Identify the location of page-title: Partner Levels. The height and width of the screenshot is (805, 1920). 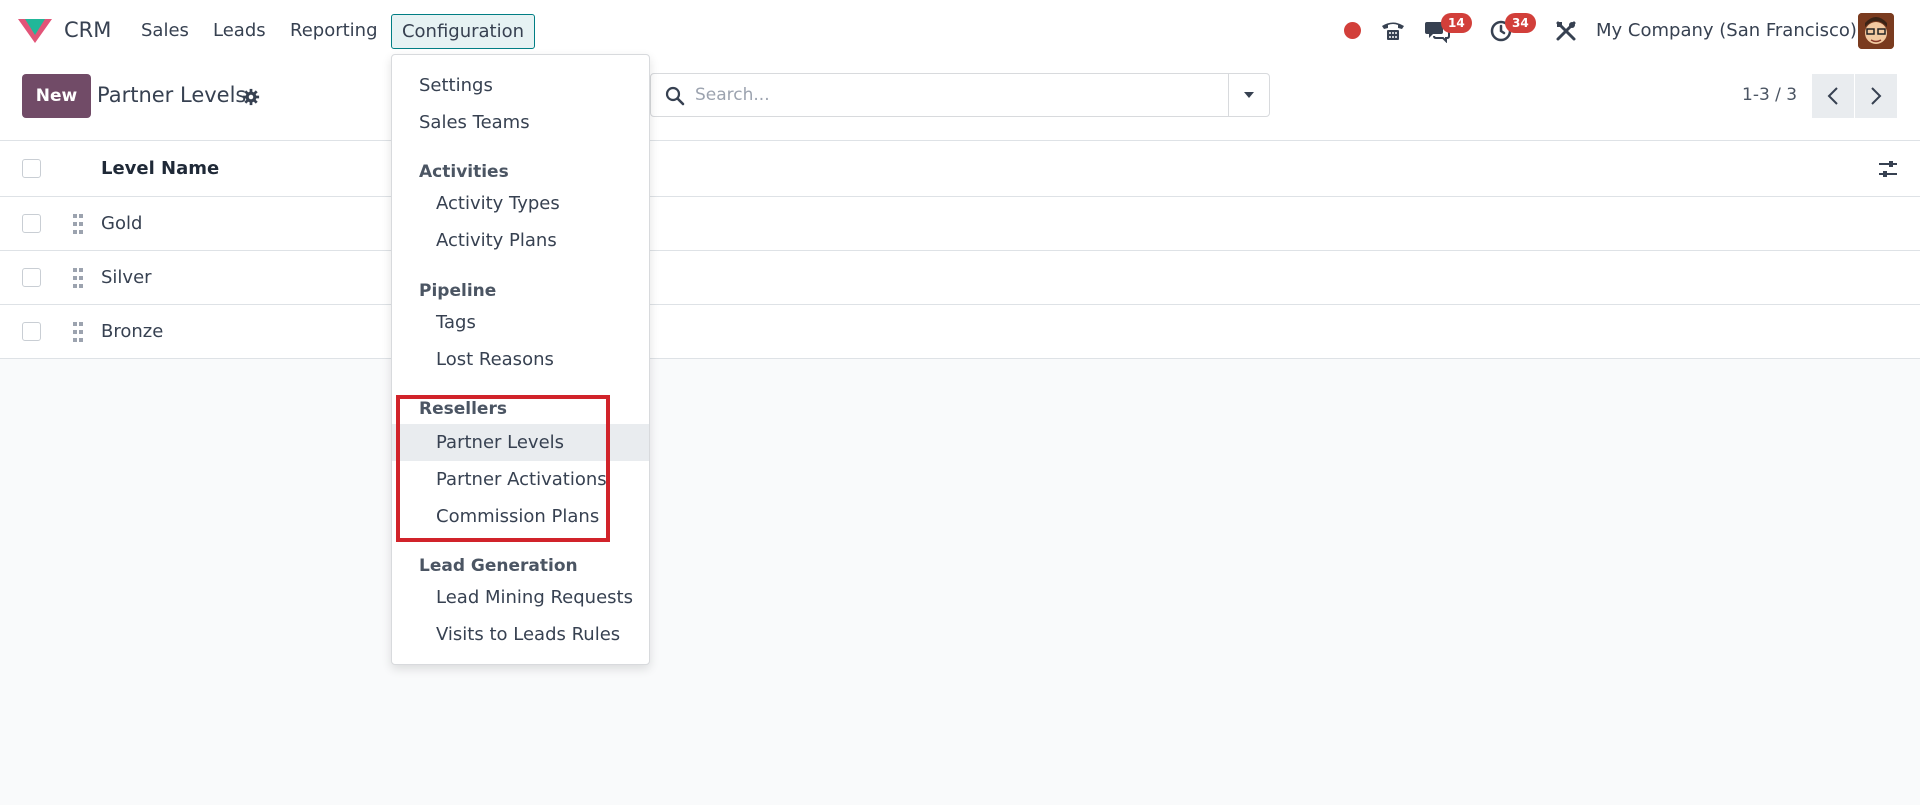
(172, 95).